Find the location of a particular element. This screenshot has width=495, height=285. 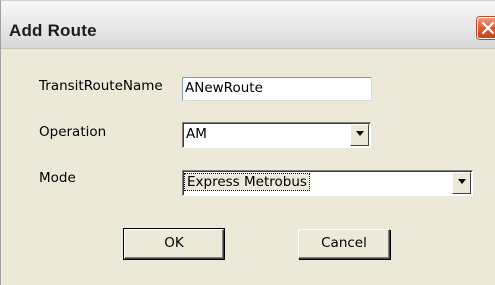

close-button is located at coordinates (486, 28).